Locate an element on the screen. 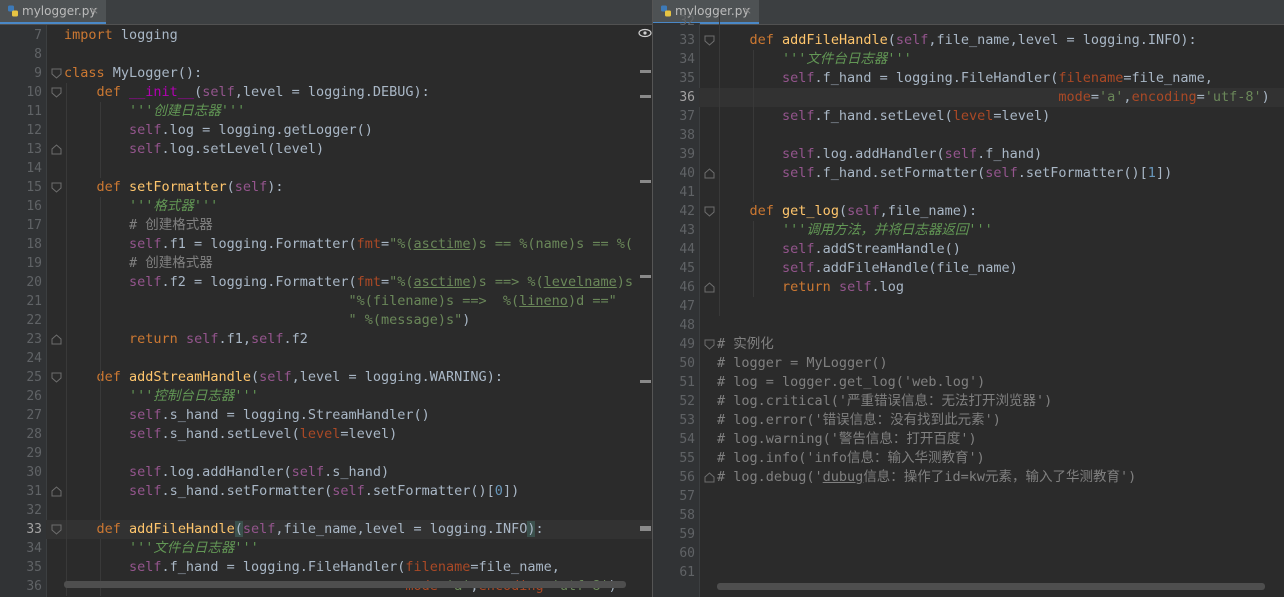 This screenshot has height=597, width=1284. code-line: '''调用方法，并将日志器返回''' is located at coordinates (855, 230).